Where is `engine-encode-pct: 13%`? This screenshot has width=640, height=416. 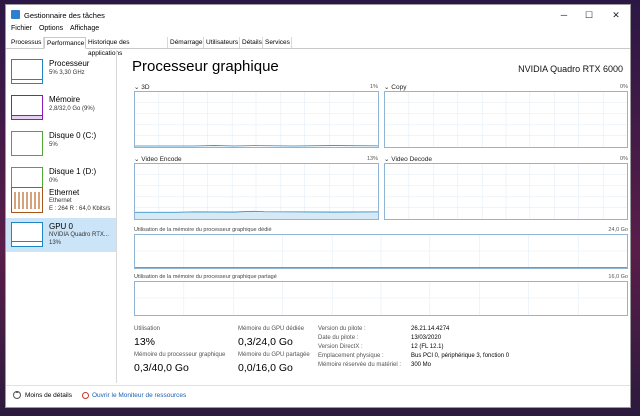 engine-encode-pct: 13% is located at coordinates (372, 159).